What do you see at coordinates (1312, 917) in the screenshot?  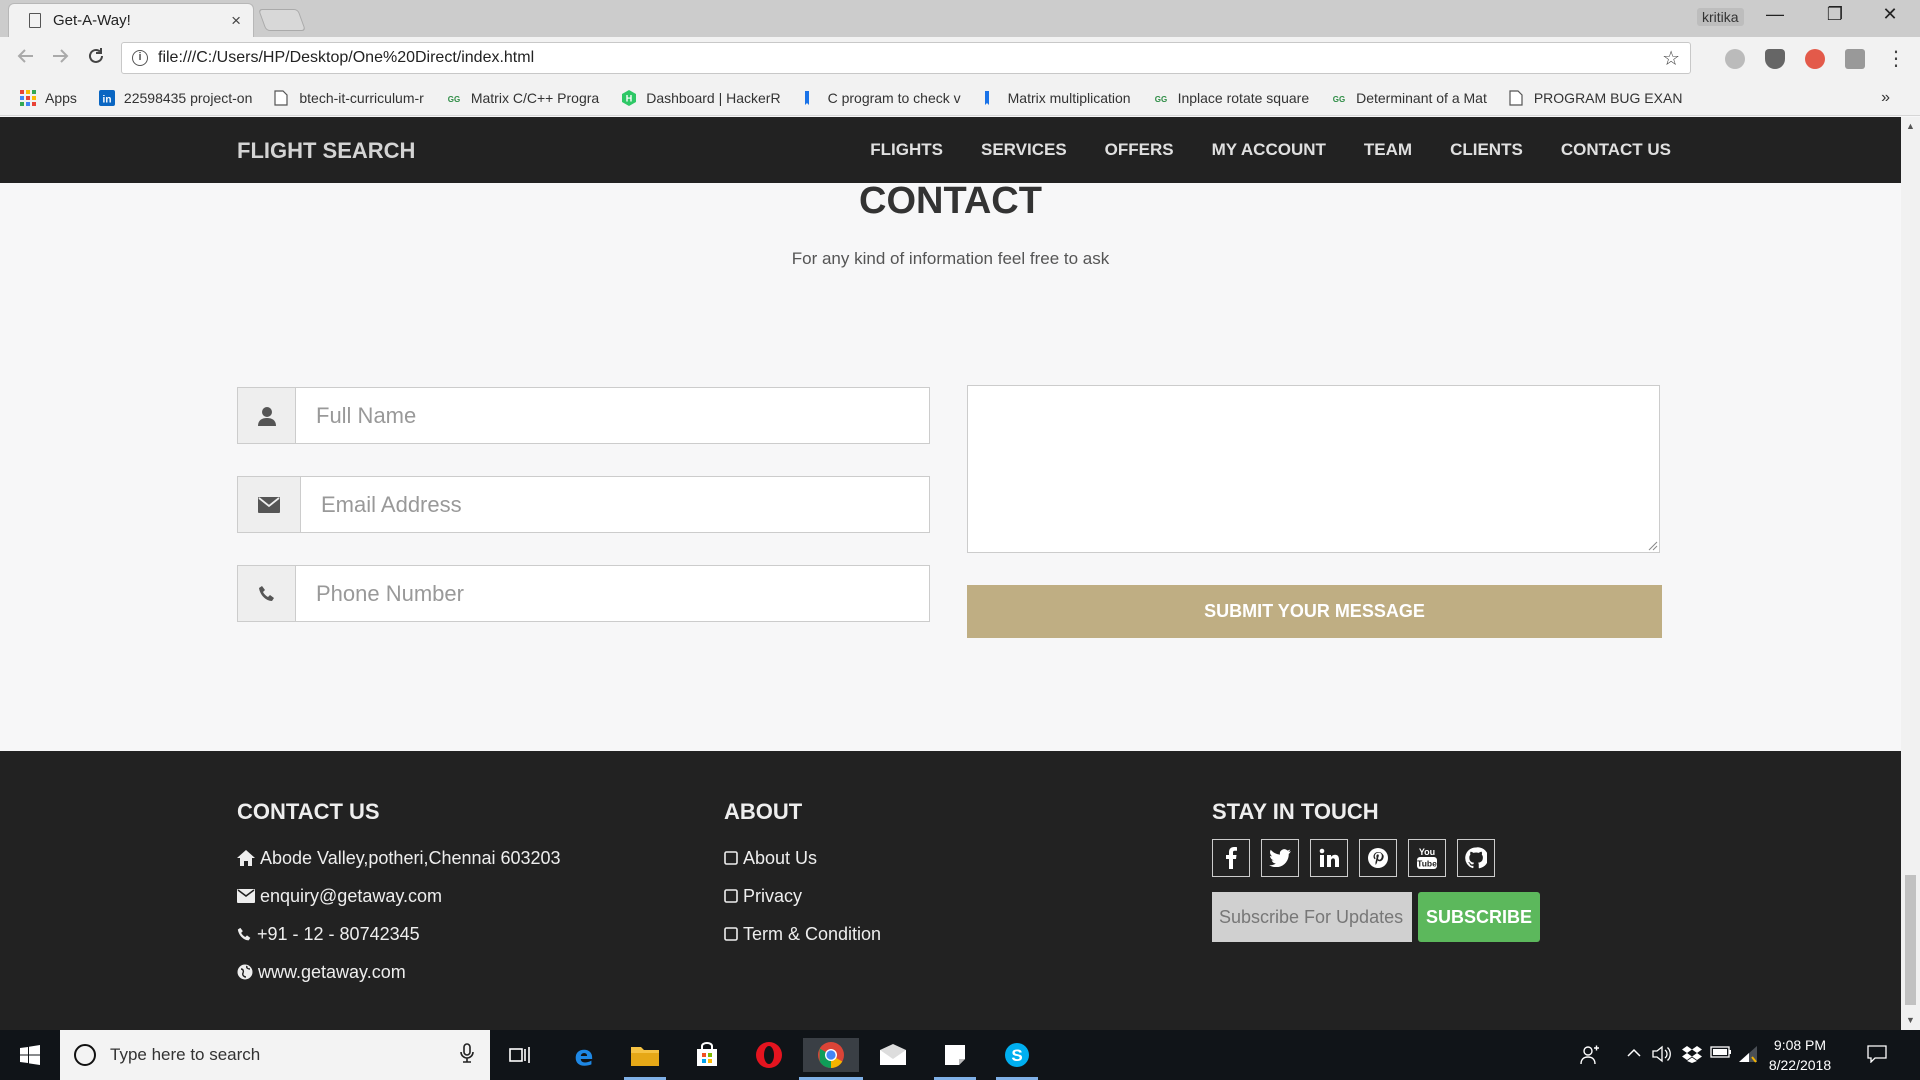 I see `subscribe-input` at bounding box center [1312, 917].